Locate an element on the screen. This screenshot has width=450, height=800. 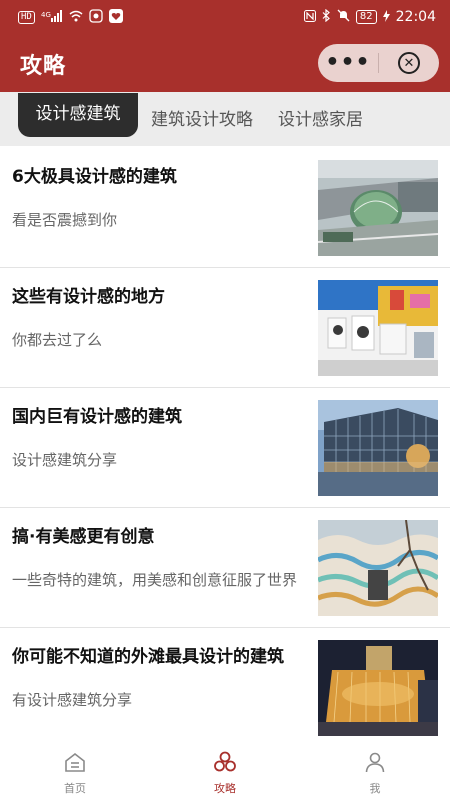
status-left: HD 4G is located at coordinates (70, 17).